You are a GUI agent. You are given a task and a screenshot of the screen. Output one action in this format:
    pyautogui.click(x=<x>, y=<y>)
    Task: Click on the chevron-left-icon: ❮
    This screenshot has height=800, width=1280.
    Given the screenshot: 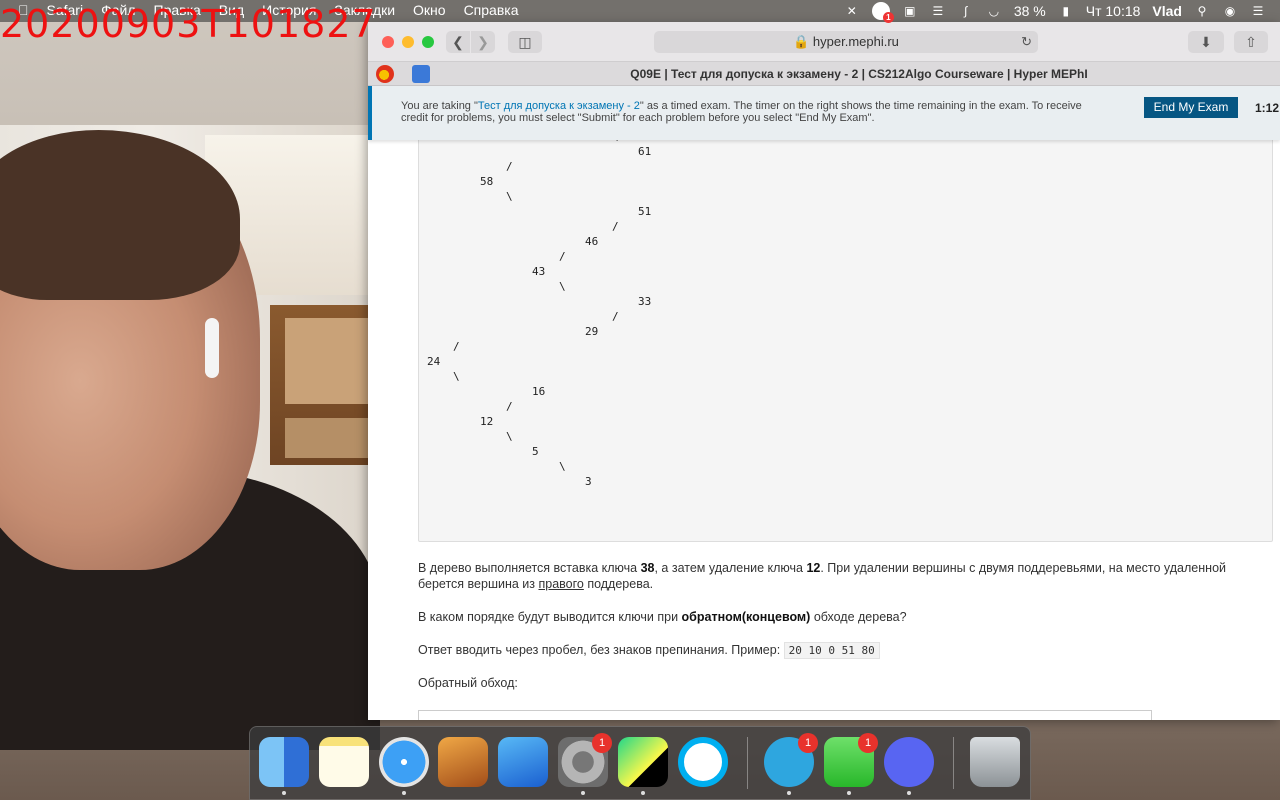 What is the action you would take?
    pyautogui.click(x=458, y=42)
    